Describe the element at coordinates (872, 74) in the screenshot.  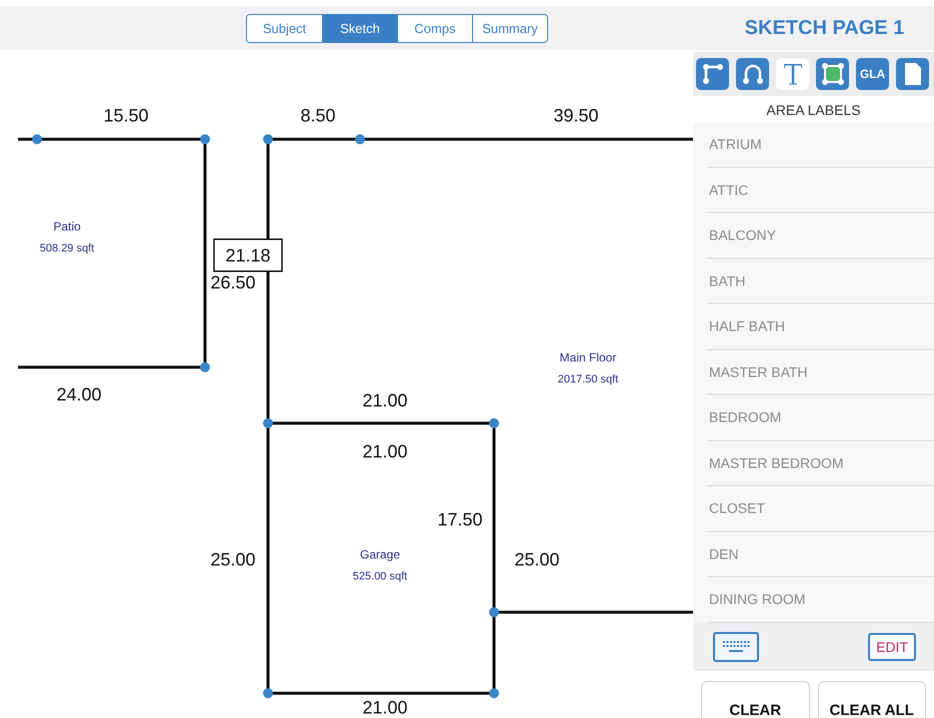
I see `gla-button: GLA` at that location.